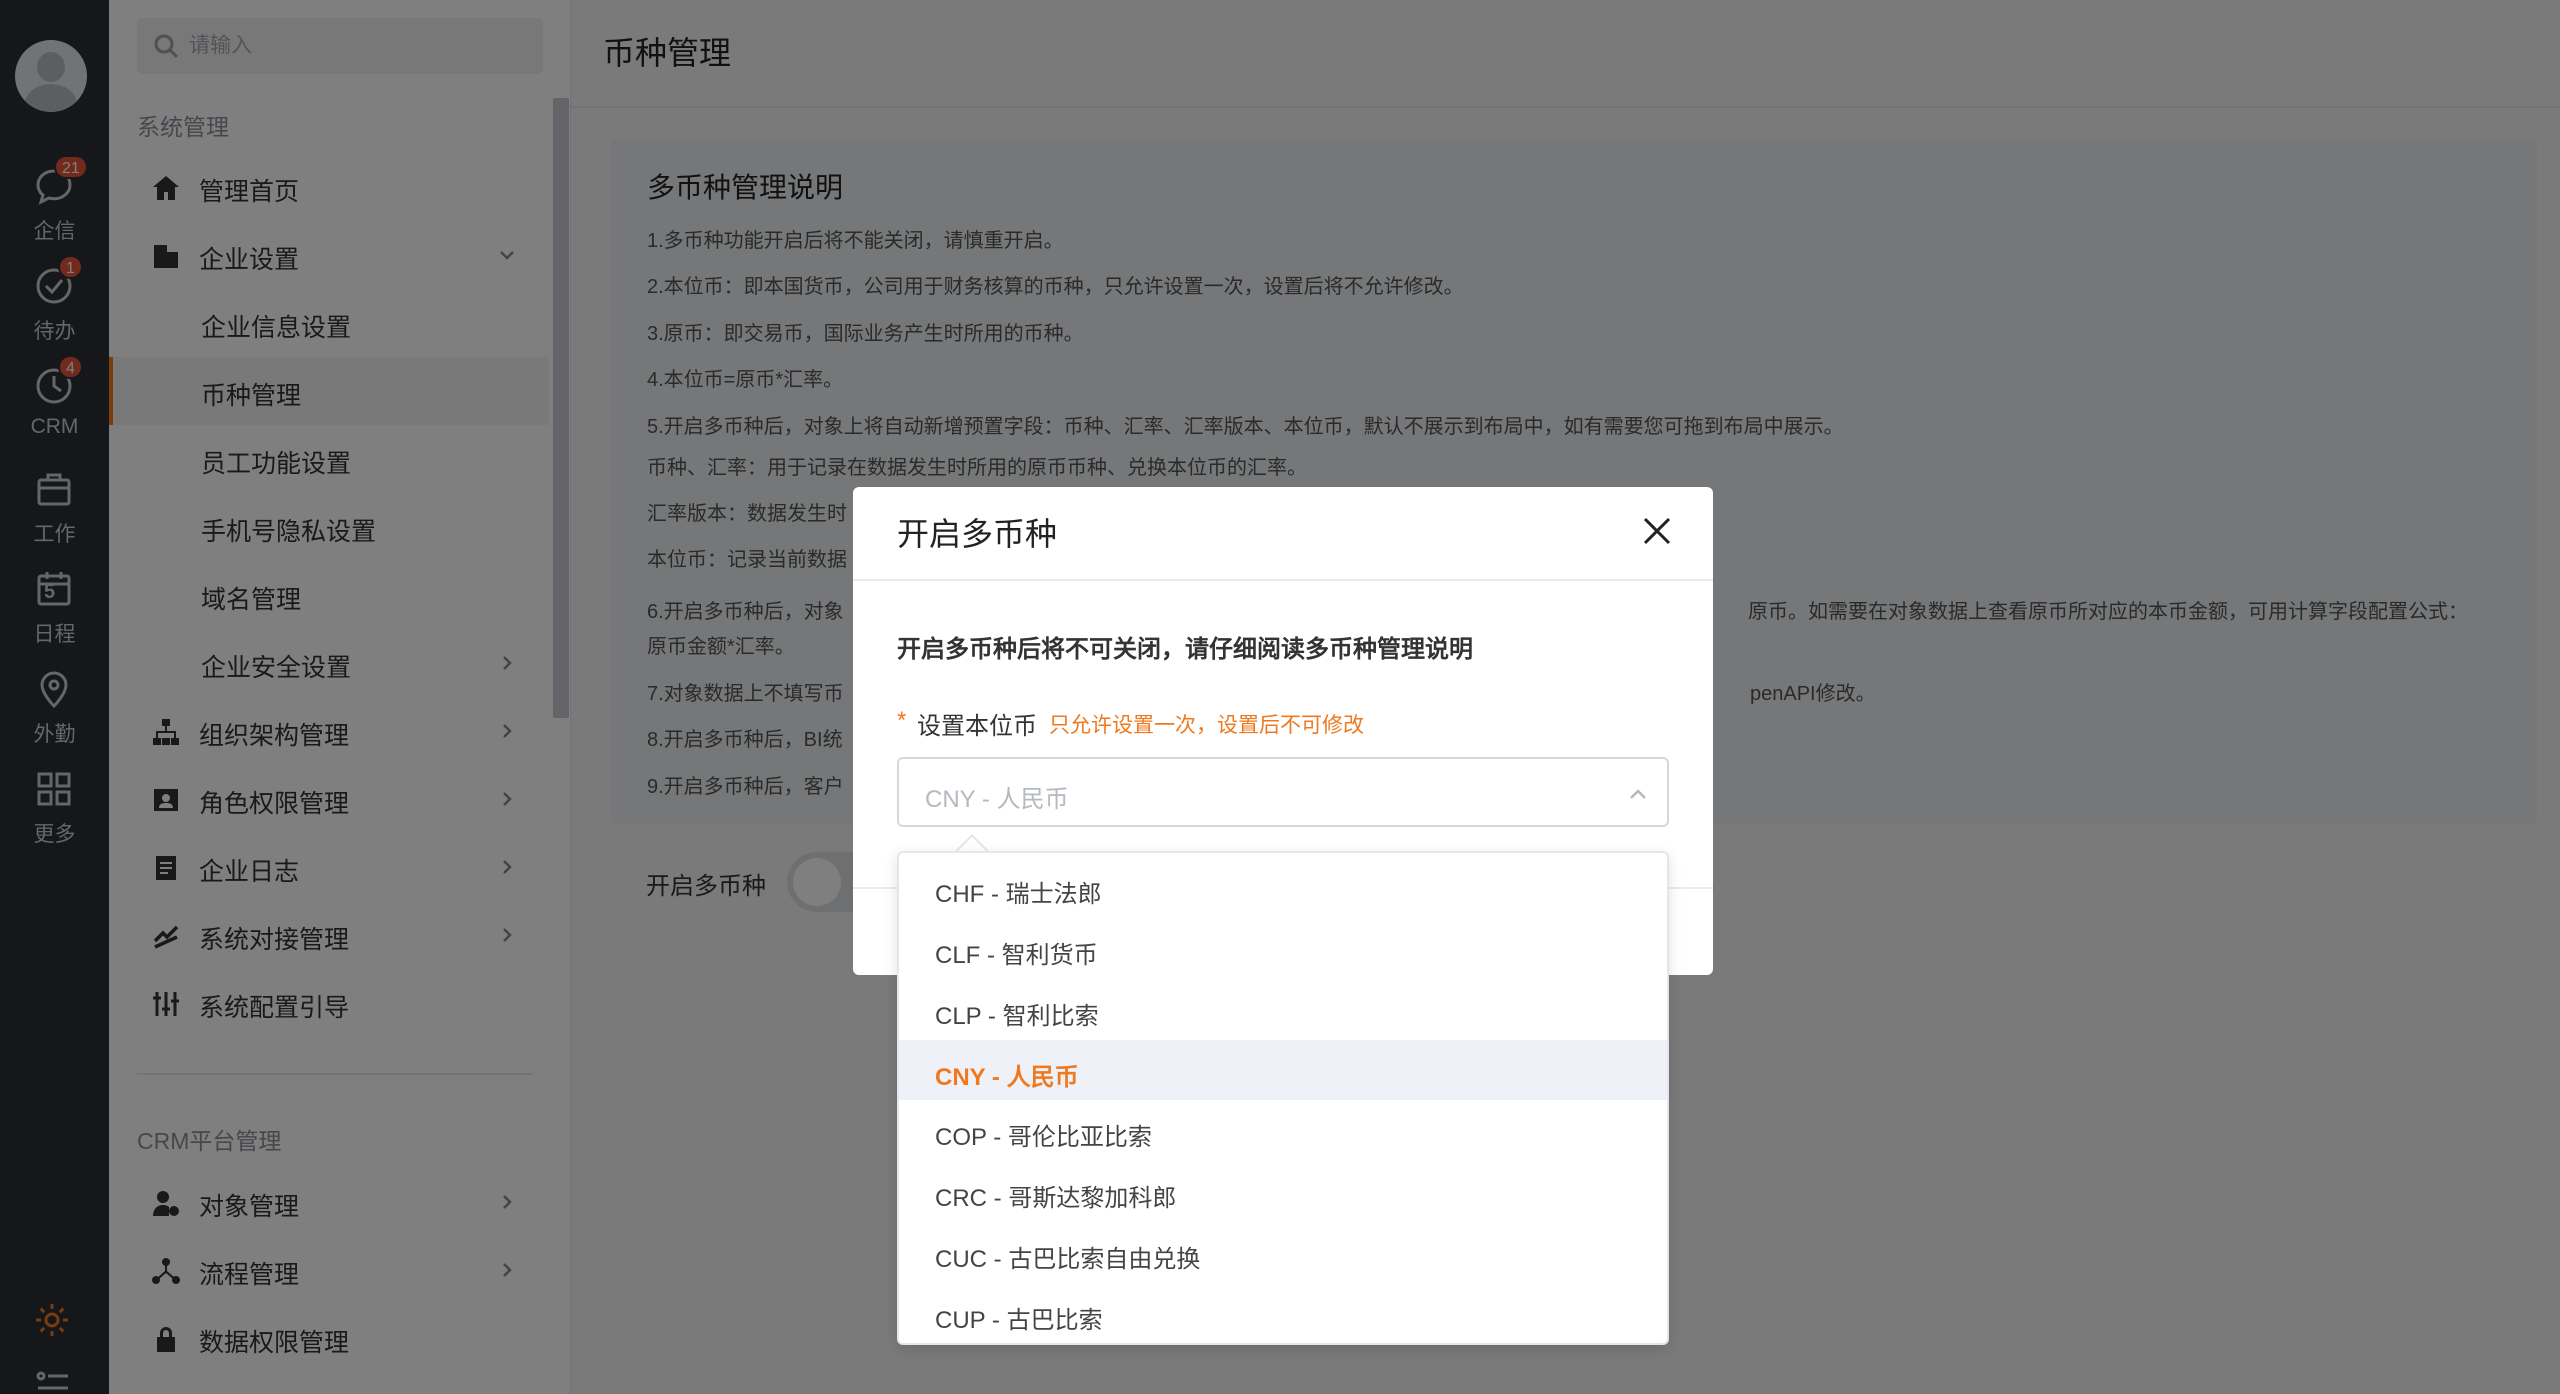 The image size is (2560, 1394). What do you see at coordinates (977, 726) in the screenshot?
I see `field-label: 设置本位币` at bounding box center [977, 726].